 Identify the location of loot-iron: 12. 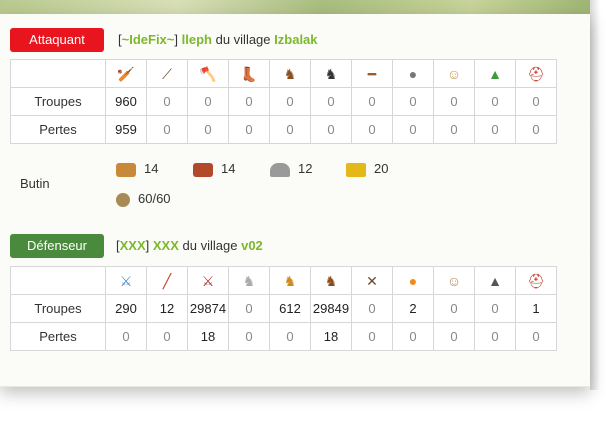
(291, 169).